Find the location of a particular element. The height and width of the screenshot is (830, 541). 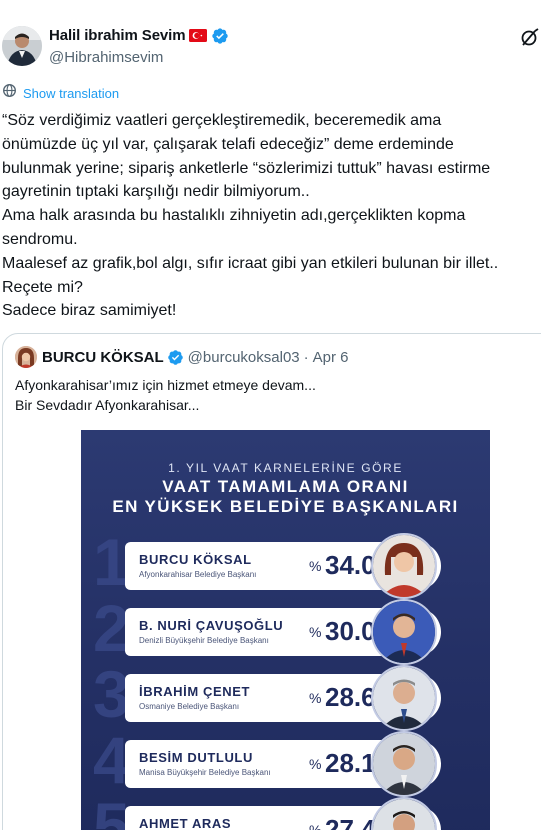

rank-title: Manisa Büyükşehir Belediye Başkanı is located at coordinates (205, 772).